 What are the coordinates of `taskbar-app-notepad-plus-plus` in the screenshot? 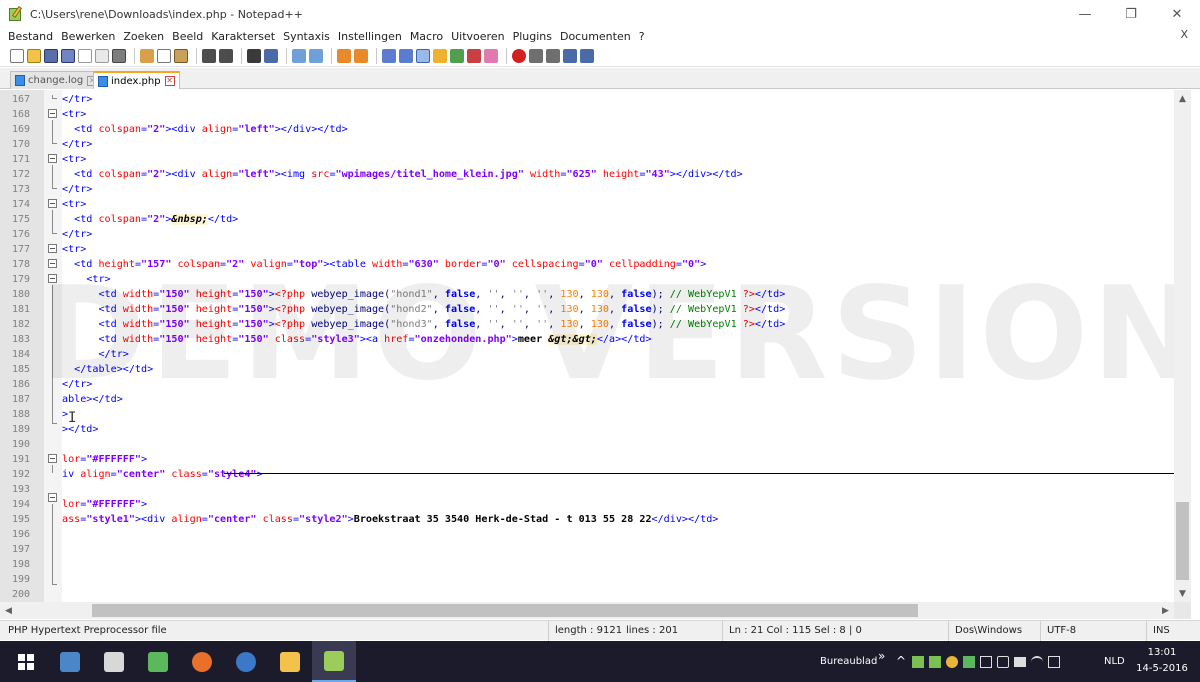 It's located at (334, 661).